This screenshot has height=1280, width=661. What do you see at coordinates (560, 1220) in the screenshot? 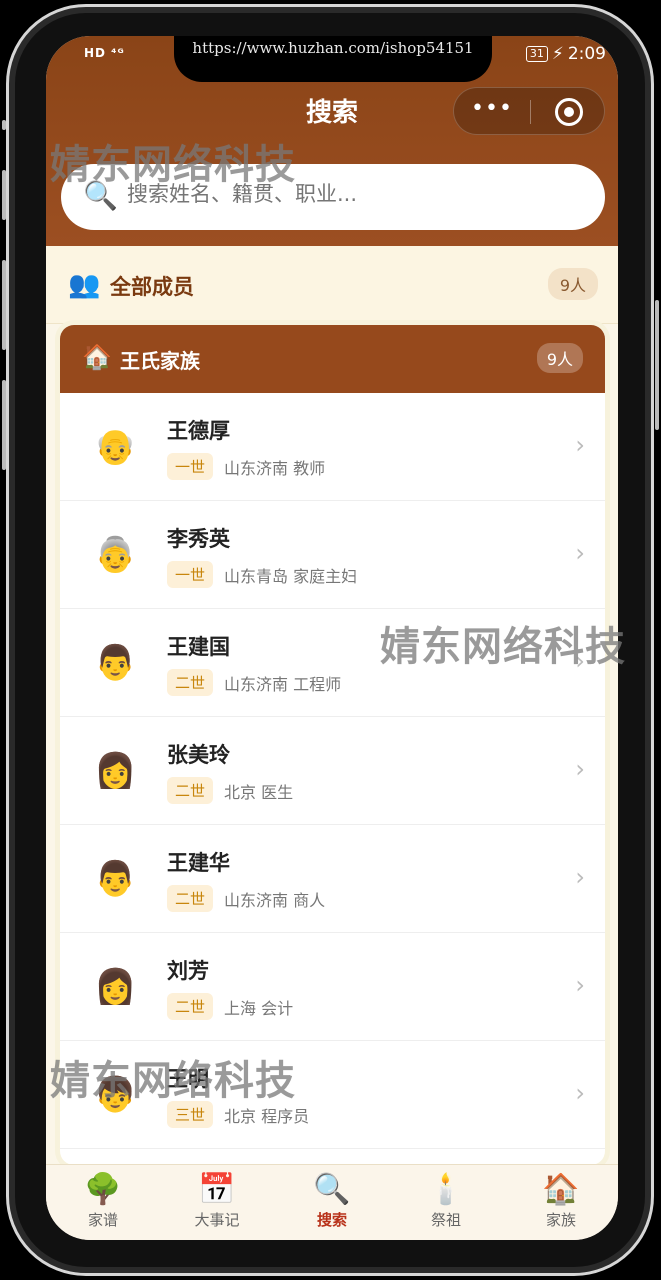
I see `tab-label: 家族` at bounding box center [560, 1220].